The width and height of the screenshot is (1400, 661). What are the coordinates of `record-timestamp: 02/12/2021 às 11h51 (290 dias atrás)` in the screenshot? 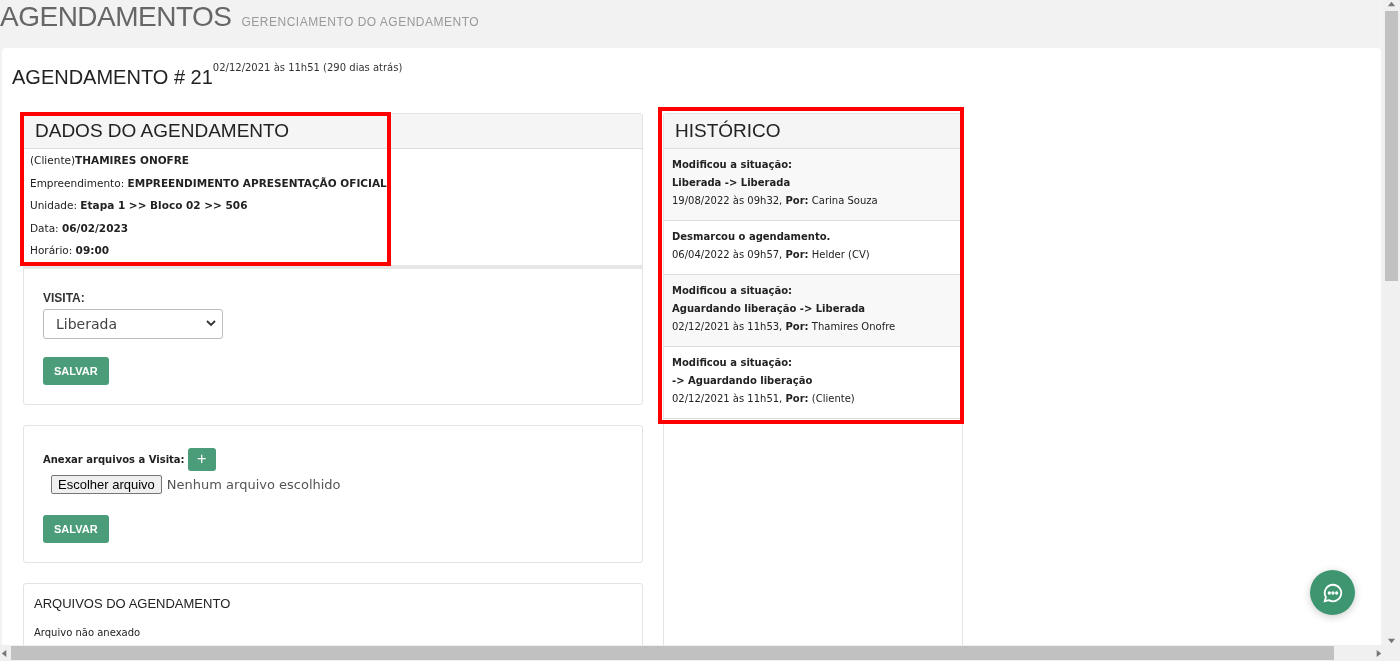 It's located at (307, 67).